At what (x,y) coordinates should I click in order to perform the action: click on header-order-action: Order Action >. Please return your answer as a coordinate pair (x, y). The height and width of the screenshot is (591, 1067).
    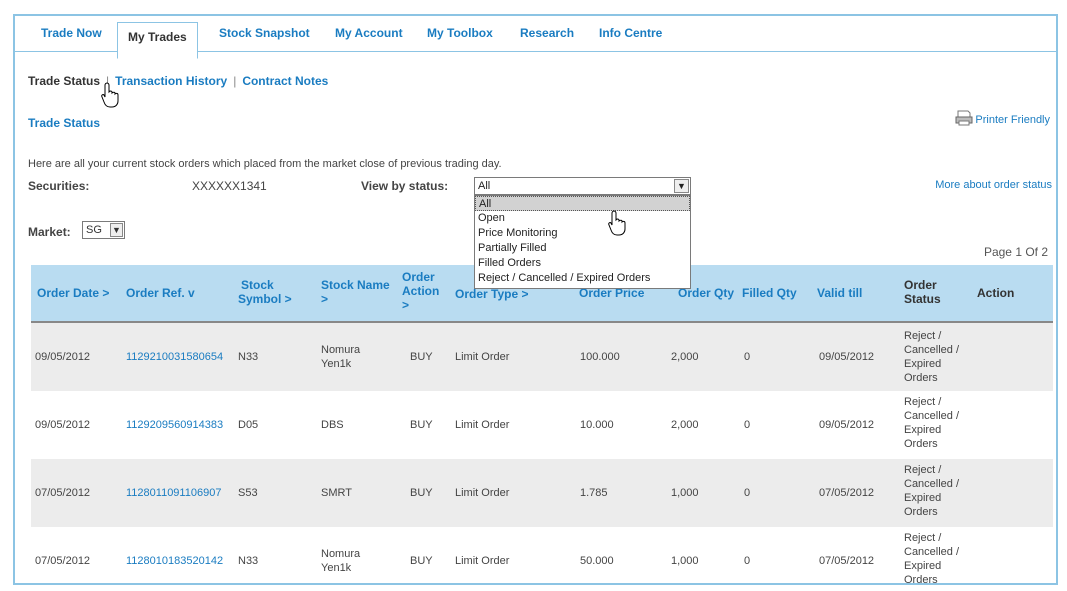
    Looking at the image, I should click on (420, 291).